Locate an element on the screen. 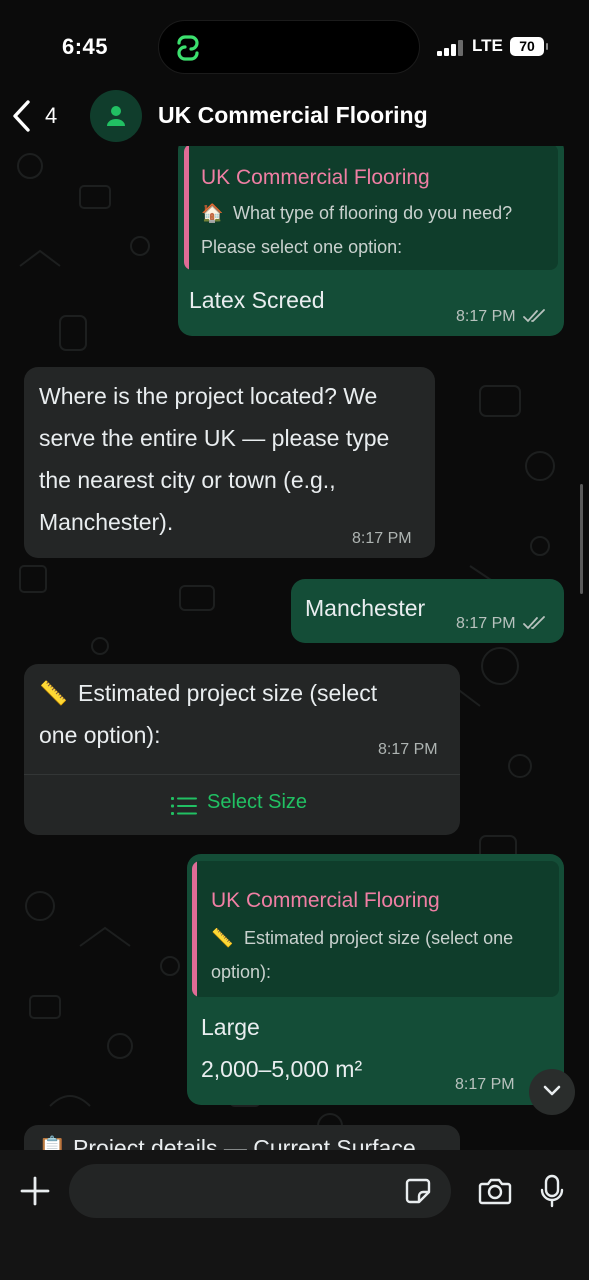 The height and width of the screenshot is (1280, 589). message-text: 📋 Project details — Current Surface is located at coordinates (227, 1142).